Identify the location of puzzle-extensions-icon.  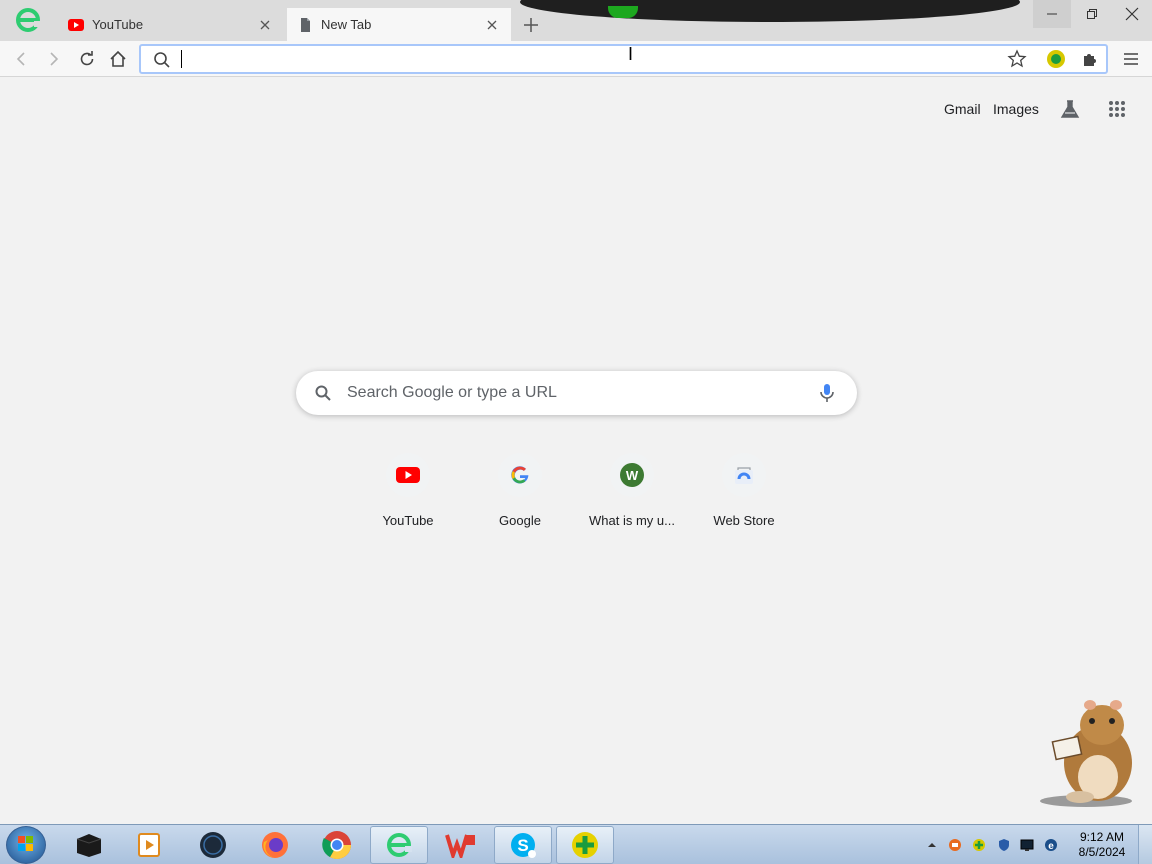
(1090, 59).